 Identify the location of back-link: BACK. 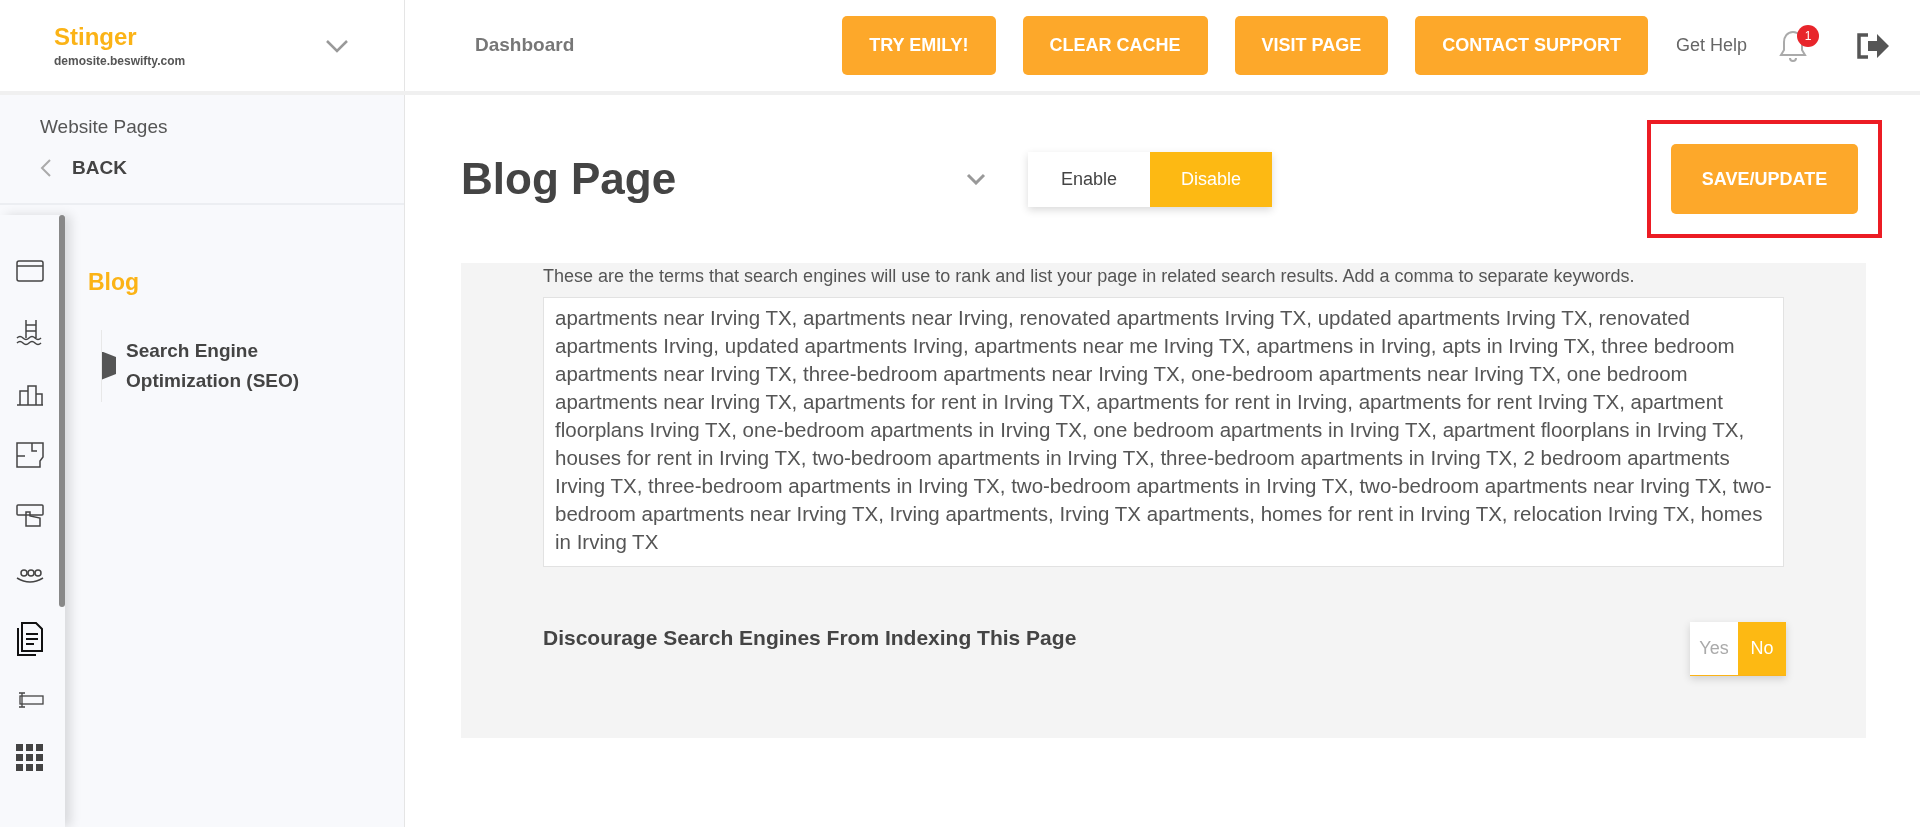
(222, 167).